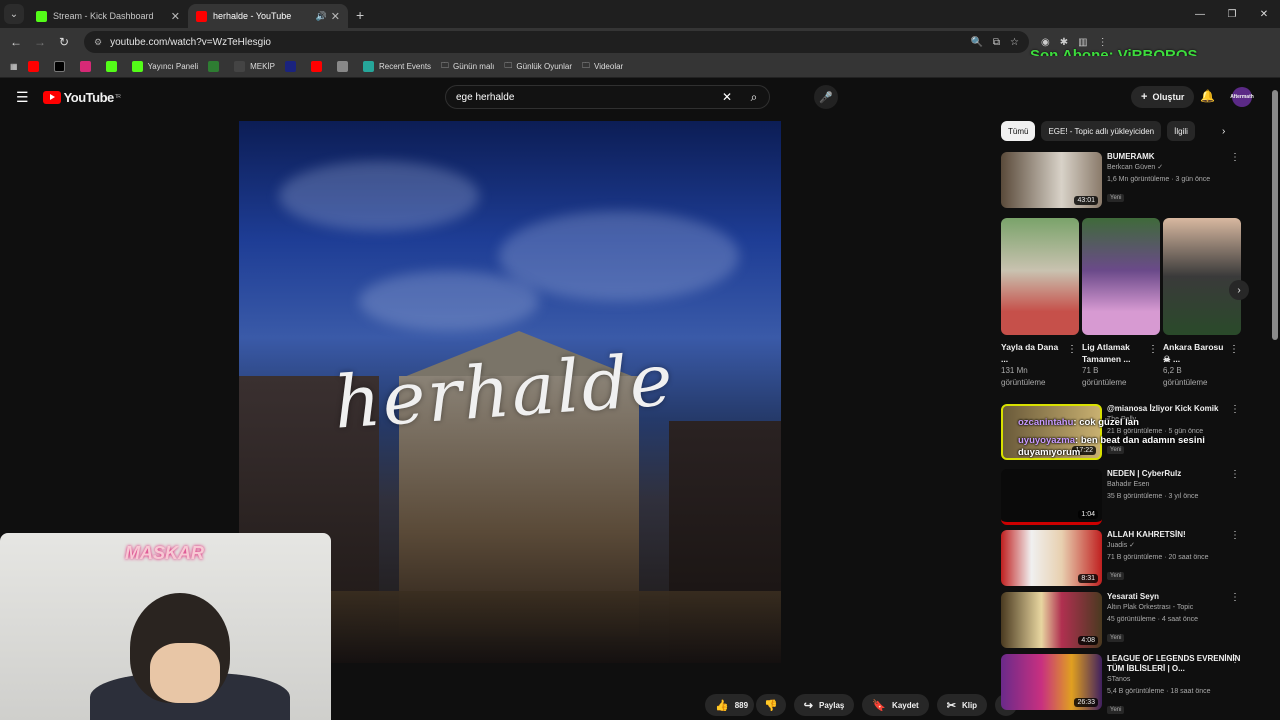  Describe the element at coordinates (1103, 42) in the screenshot. I see `menu-icon: ⋮` at that location.